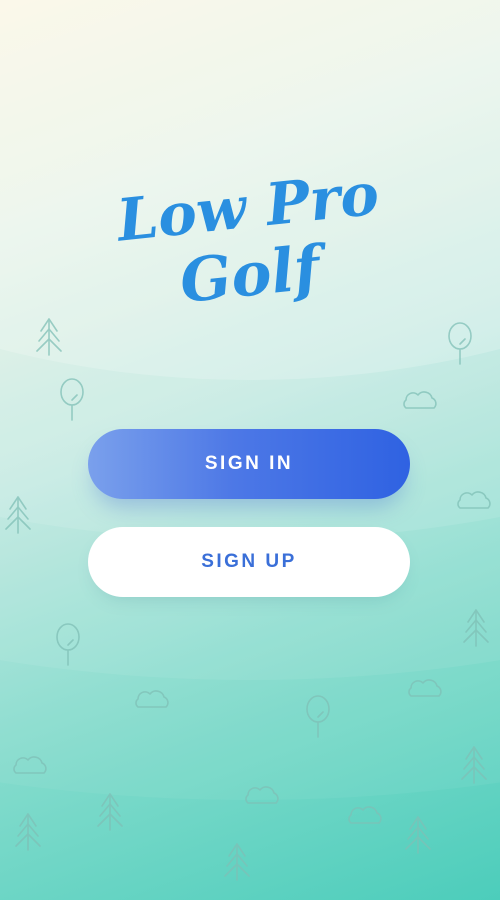  I want to click on sign-in-button: SIGN IN, so click(249, 464).